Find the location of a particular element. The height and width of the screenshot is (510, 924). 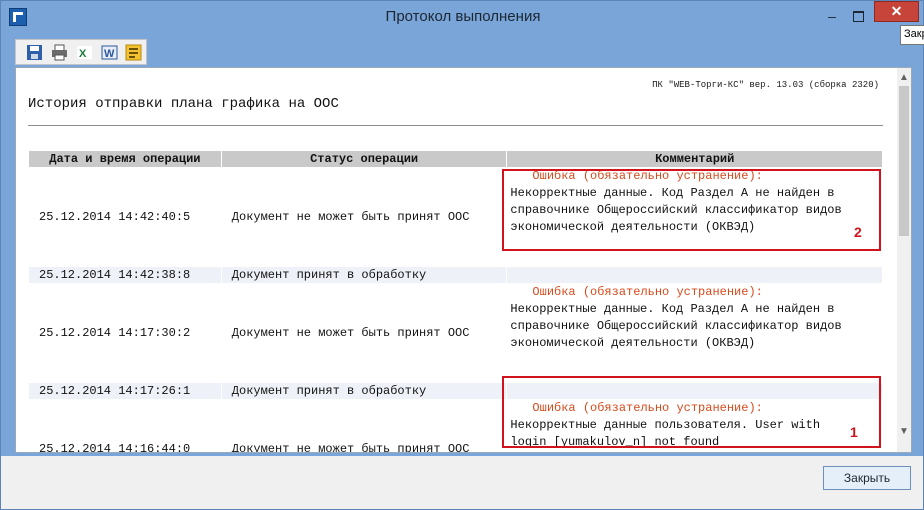

export-icon is located at coordinates (133, 52).